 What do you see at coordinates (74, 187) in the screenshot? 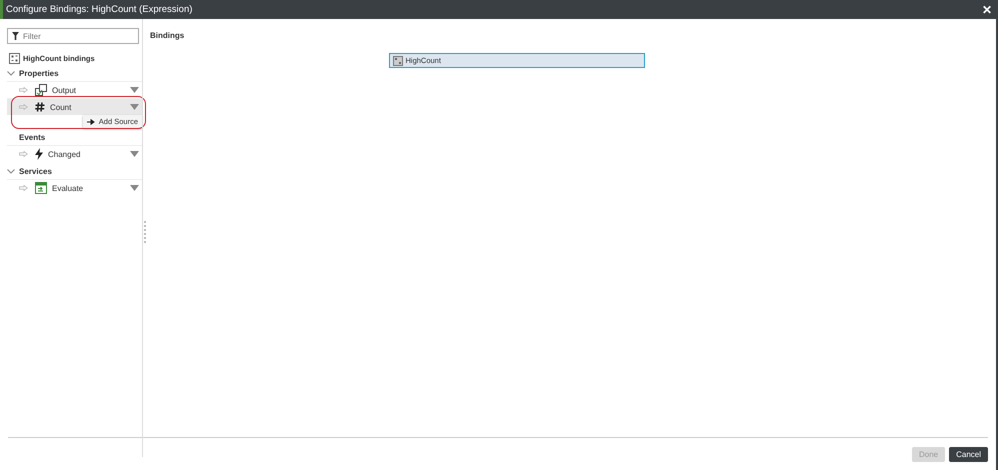
I see `binding-item: Evaluate` at bounding box center [74, 187].